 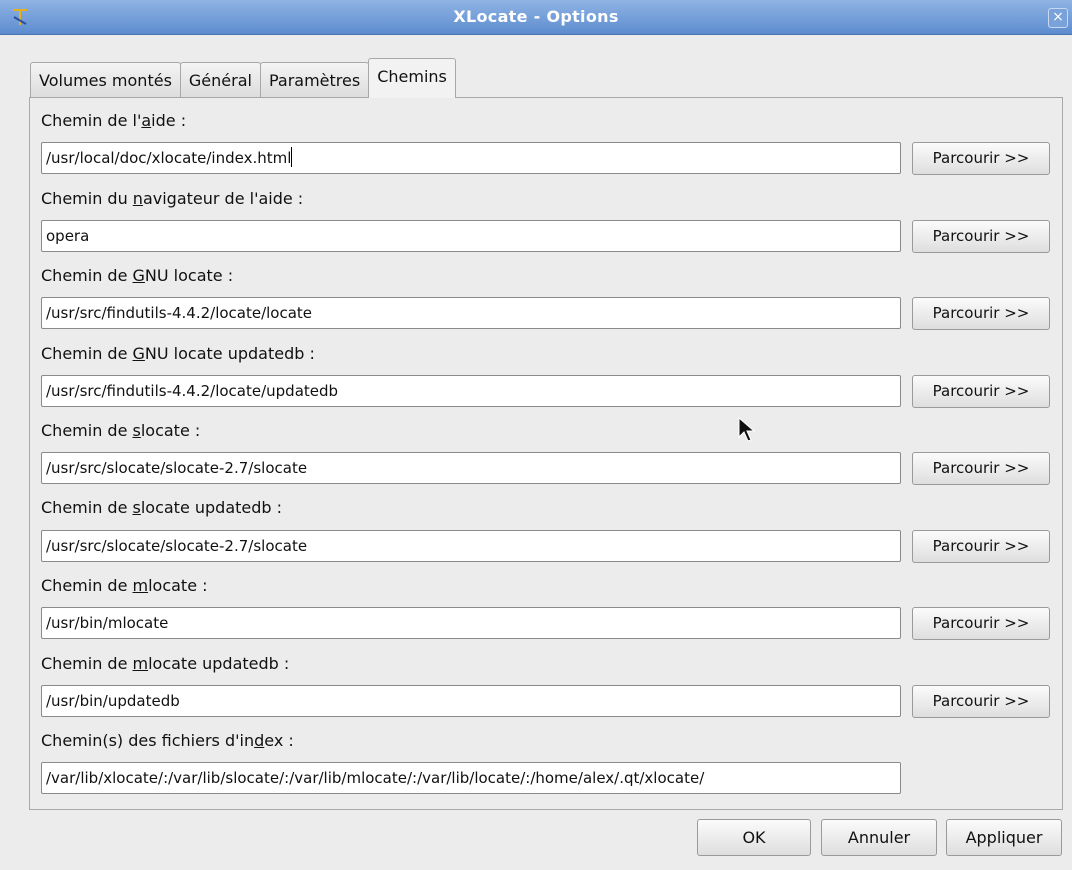 What do you see at coordinates (124, 585) in the screenshot?
I see `mlocate-path-label: Chemin de mlocate :` at bounding box center [124, 585].